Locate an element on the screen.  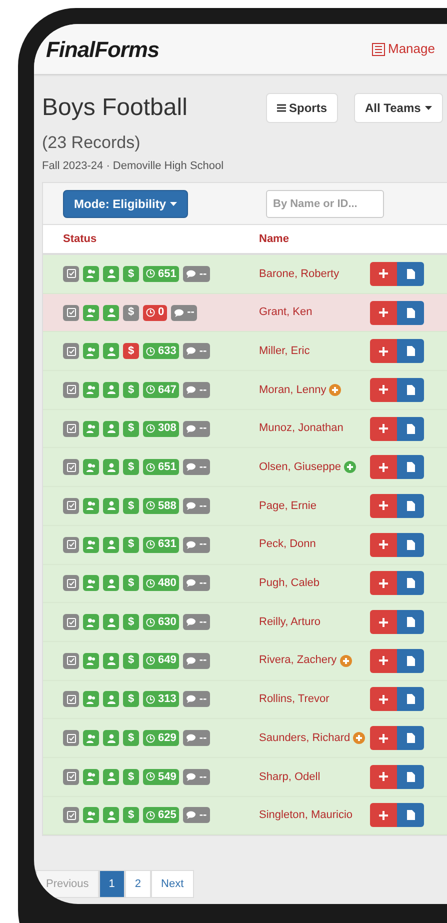
clock-count-badge: 480 is located at coordinates (161, 583).